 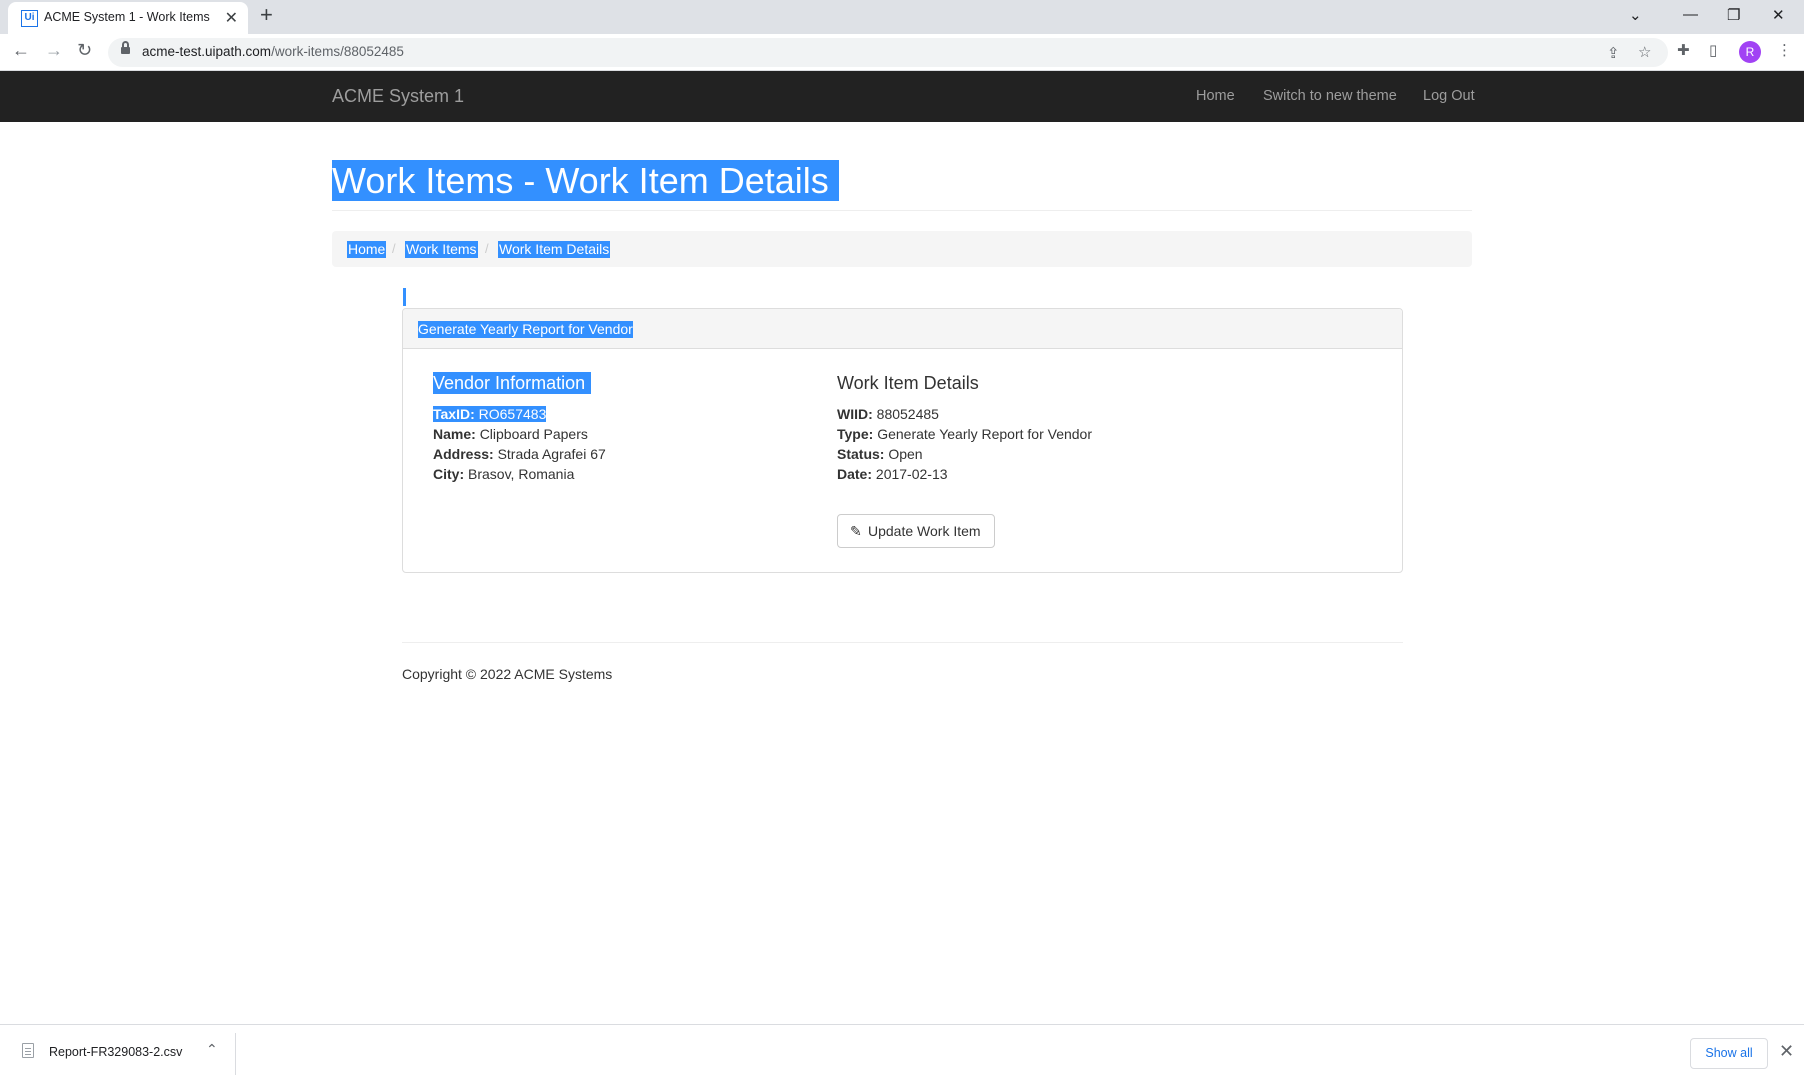 I want to click on breadcrumb-work-items: Work Items, so click(x=441, y=249).